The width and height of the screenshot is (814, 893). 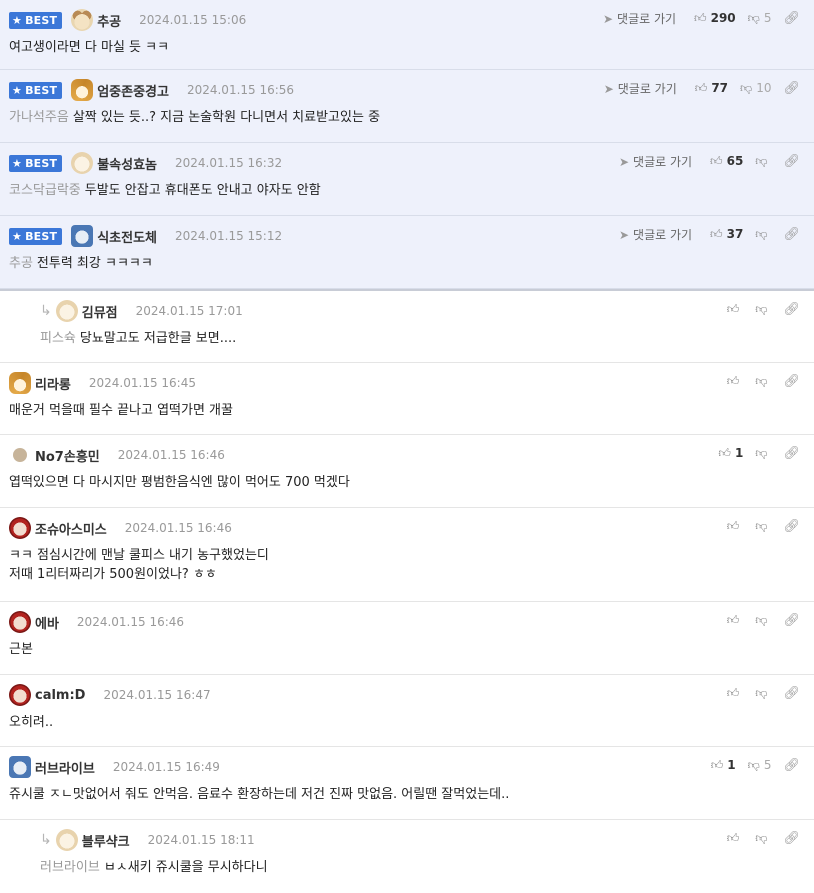 What do you see at coordinates (70, 867) in the screenshot?
I see `mention: 러브라이브` at bounding box center [70, 867].